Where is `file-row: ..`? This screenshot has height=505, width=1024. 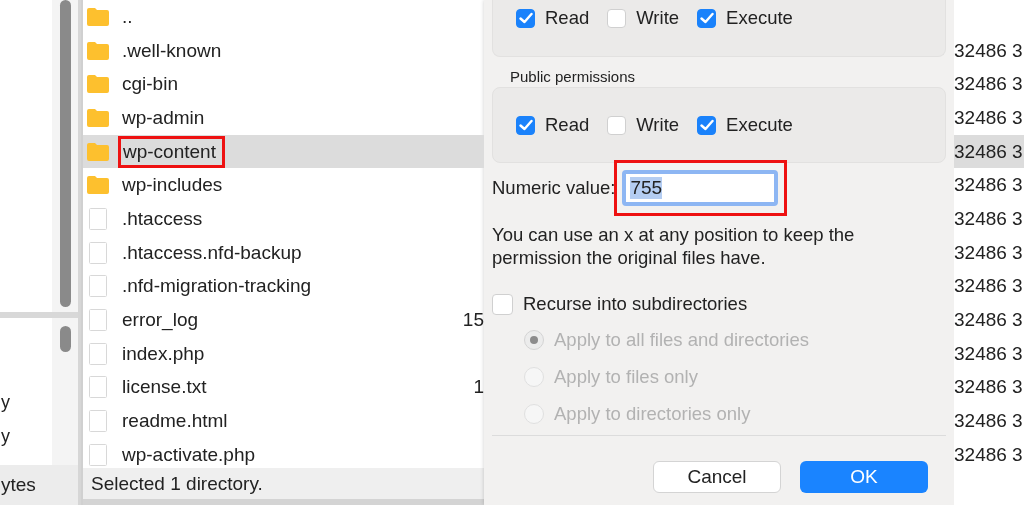 file-row: .. is located at coordinates (283, 17).